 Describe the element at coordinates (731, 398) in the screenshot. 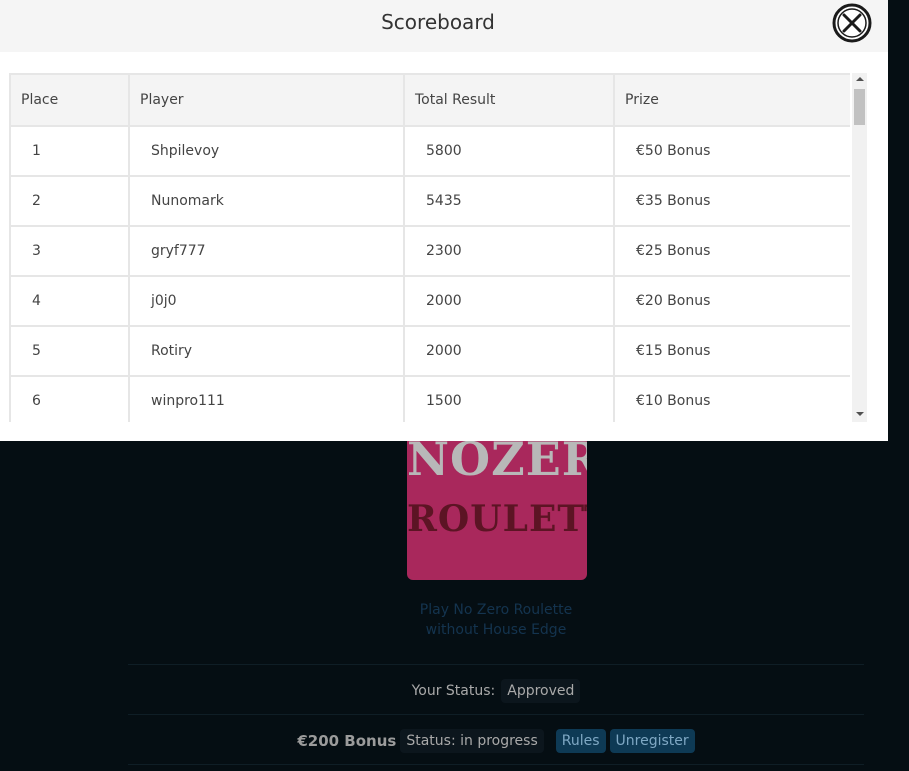

I see `prize-cell: €10 Bonus` at that location.